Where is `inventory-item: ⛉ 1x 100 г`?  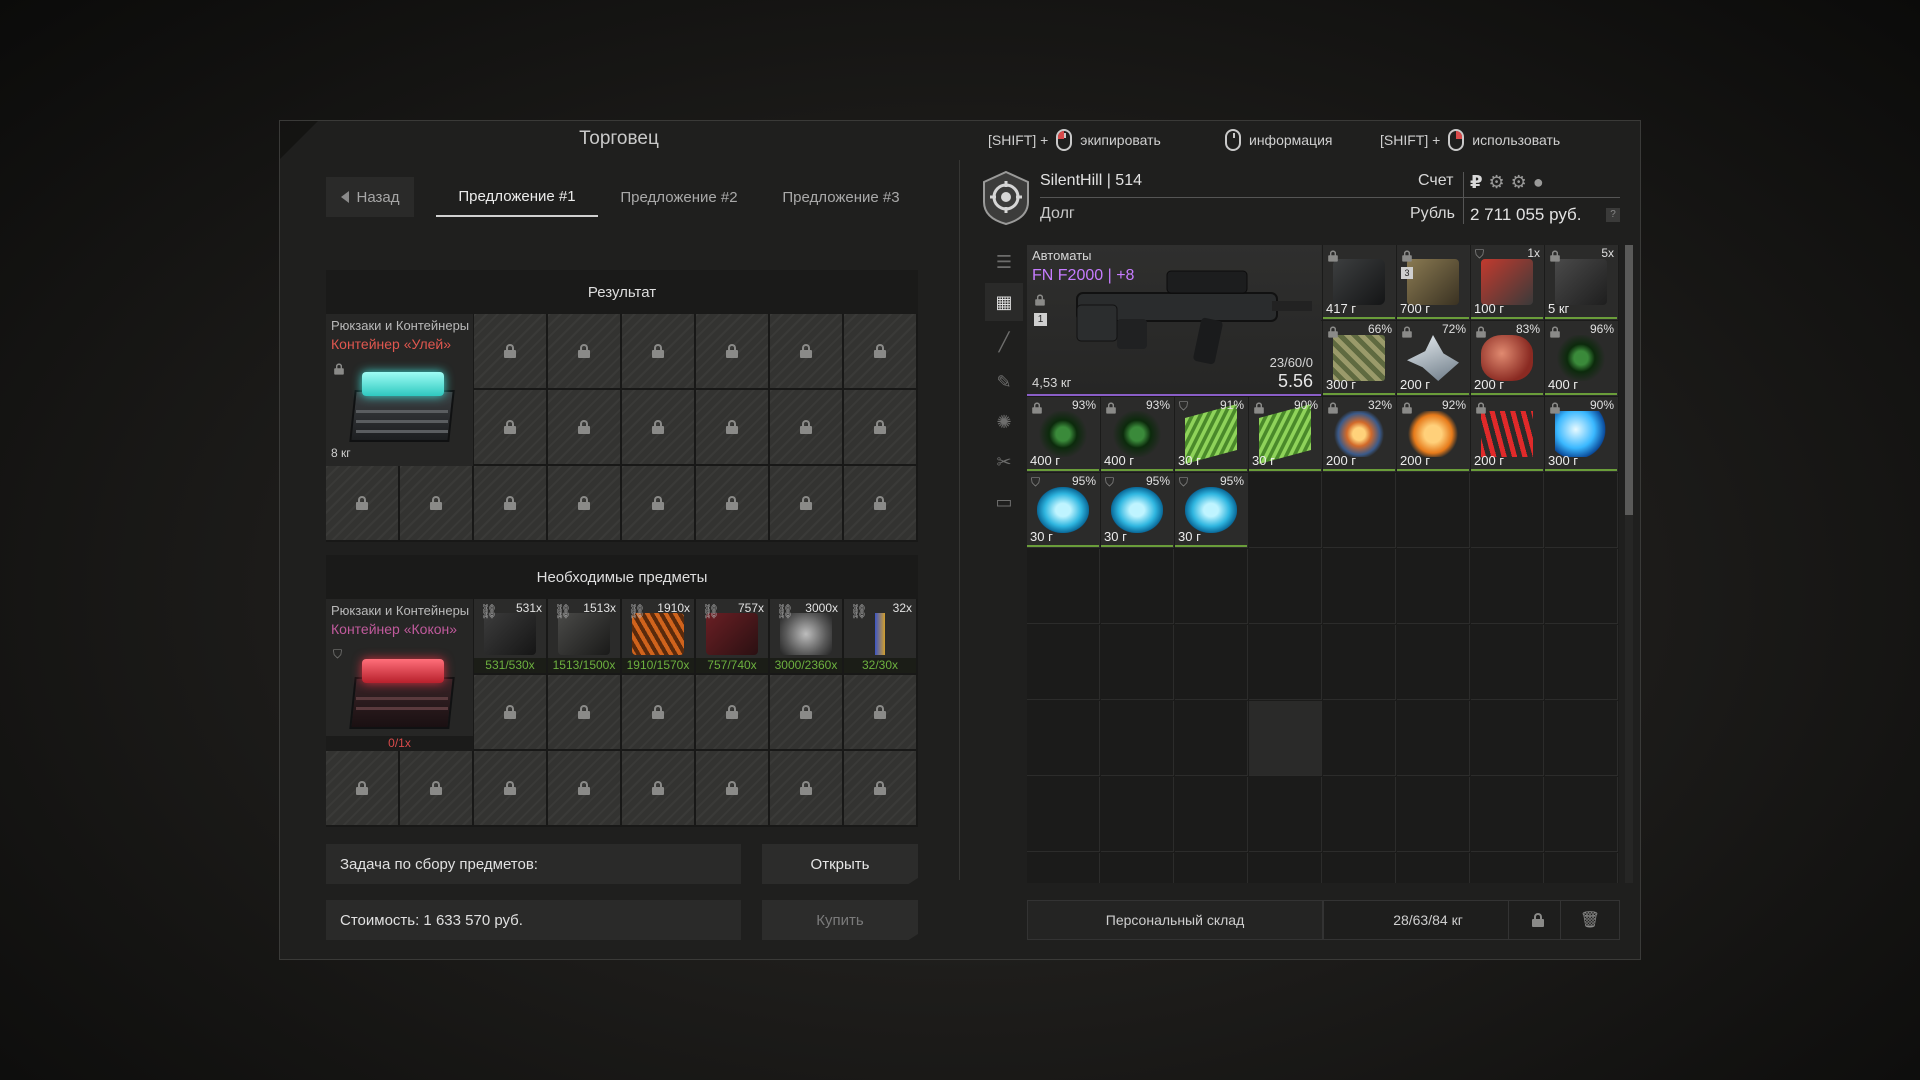
inventory-item: ⛉ 1x 100 г is located at coordinates (1507, 282).